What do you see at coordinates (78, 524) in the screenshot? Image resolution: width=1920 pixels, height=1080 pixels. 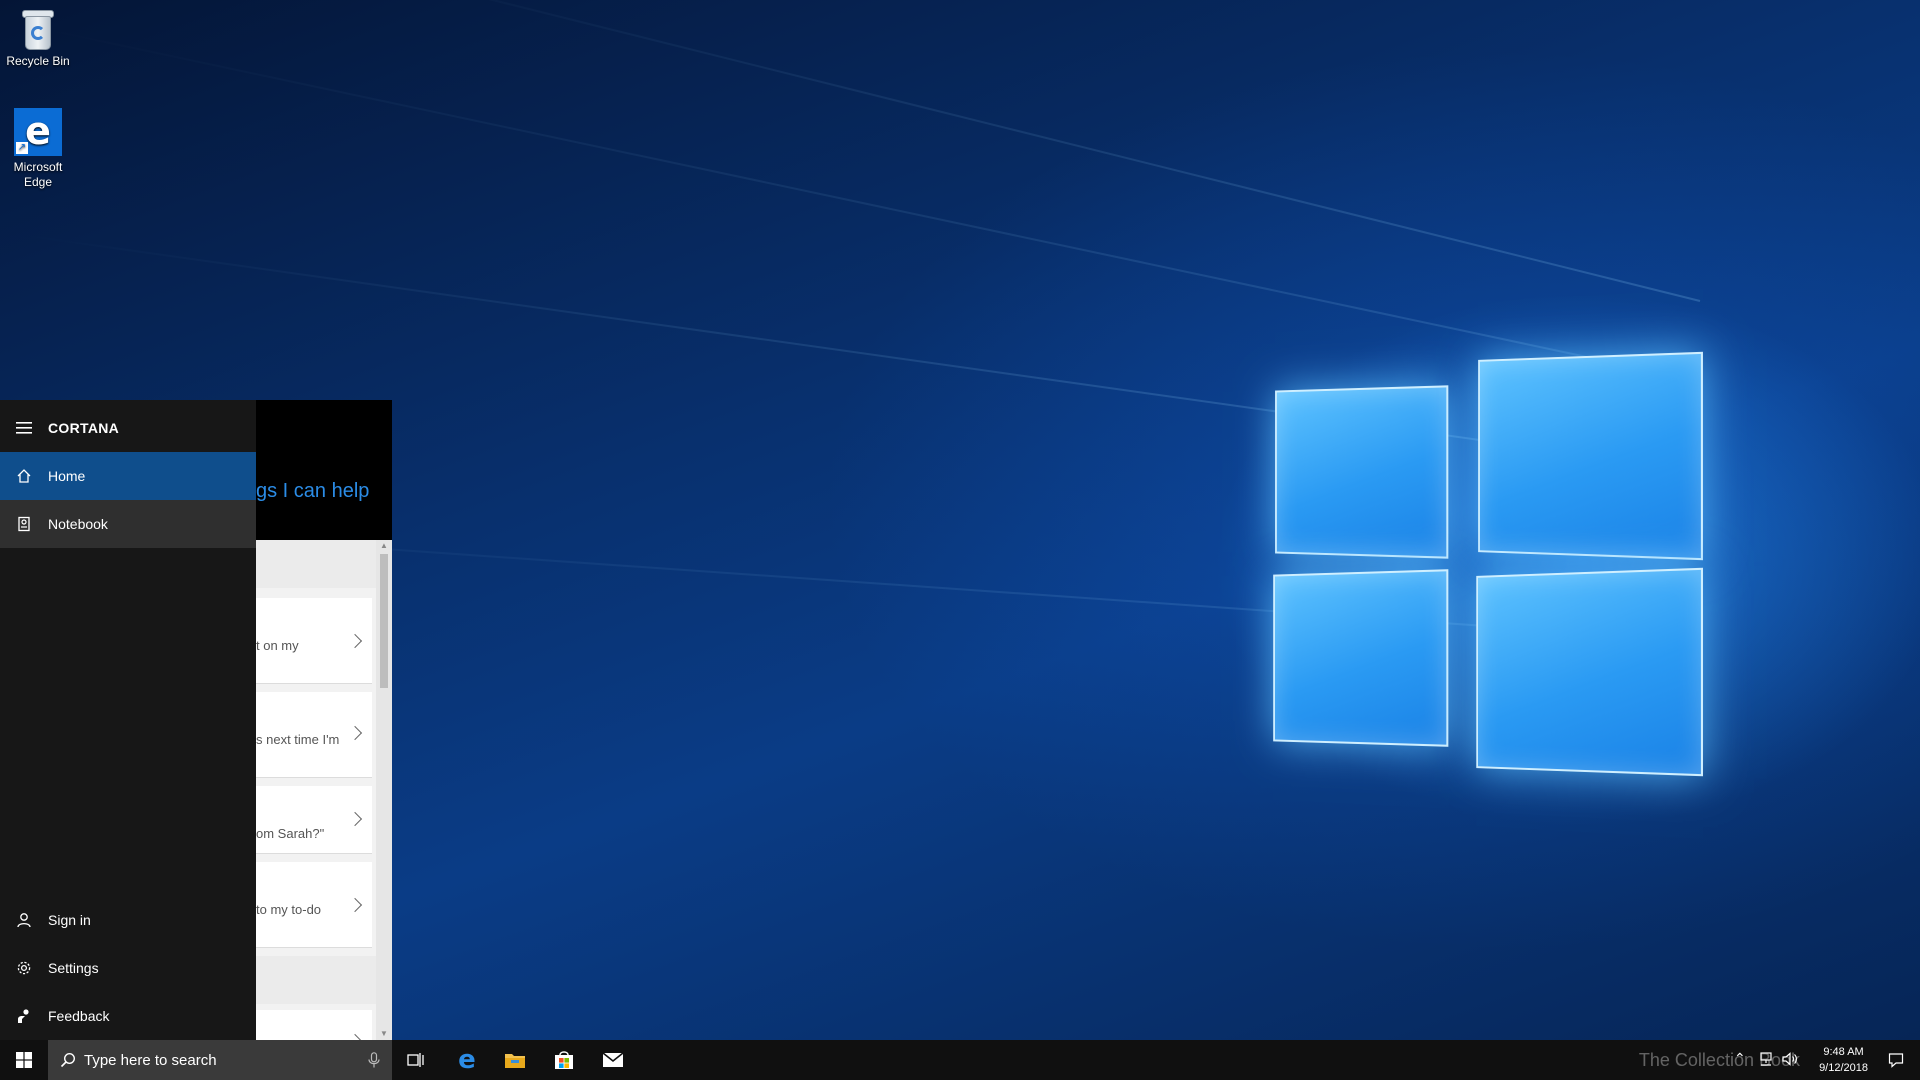 I see `nav-item-label: Notebook` at bounding box center [78, 524].